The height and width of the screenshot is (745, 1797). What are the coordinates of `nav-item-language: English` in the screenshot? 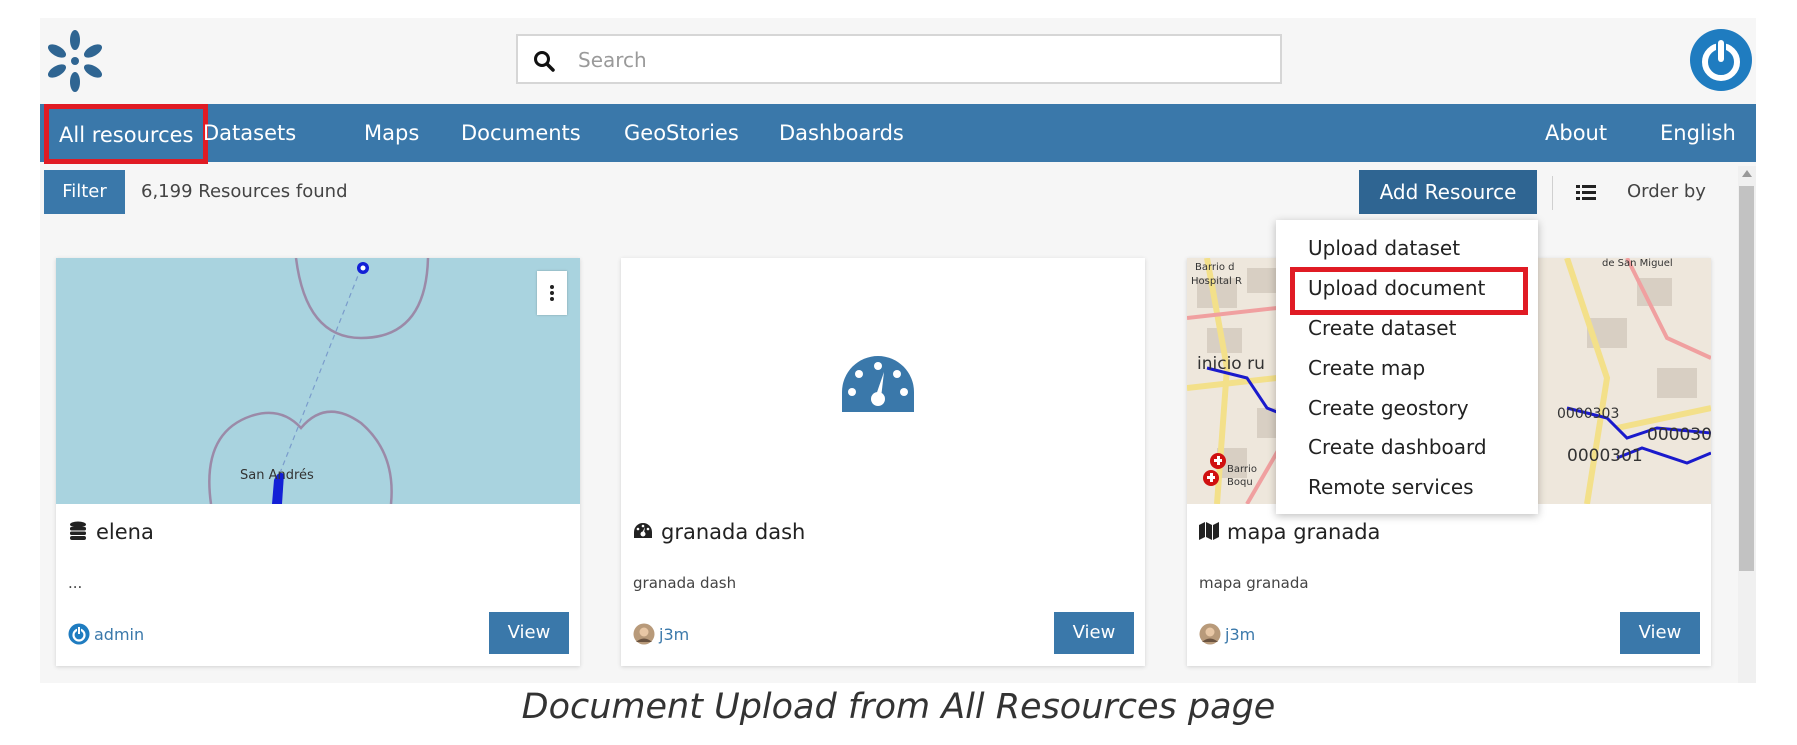 It's located at (1698, 133).